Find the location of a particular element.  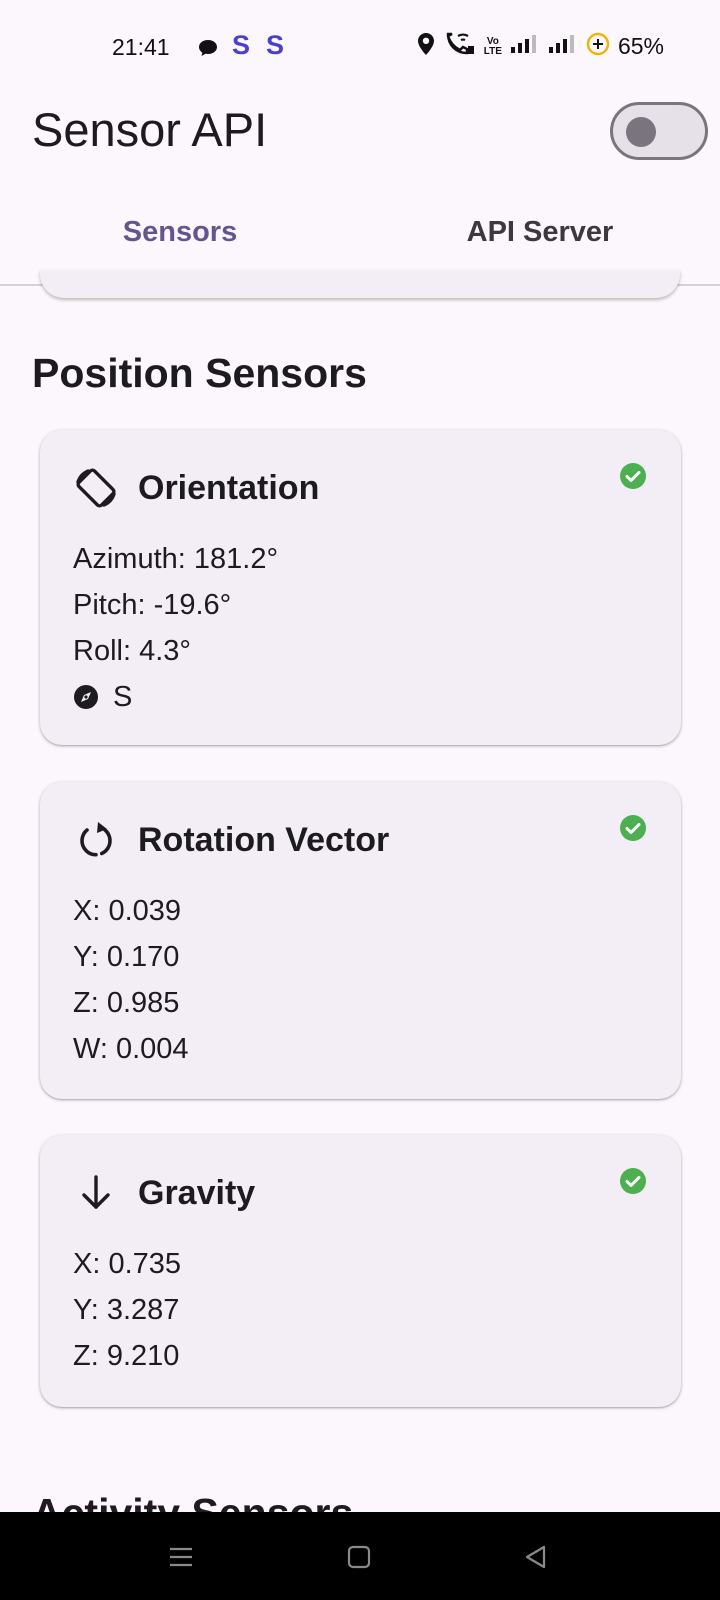

z-value: Z: 9.210 is located at coordinates (126, 1356).